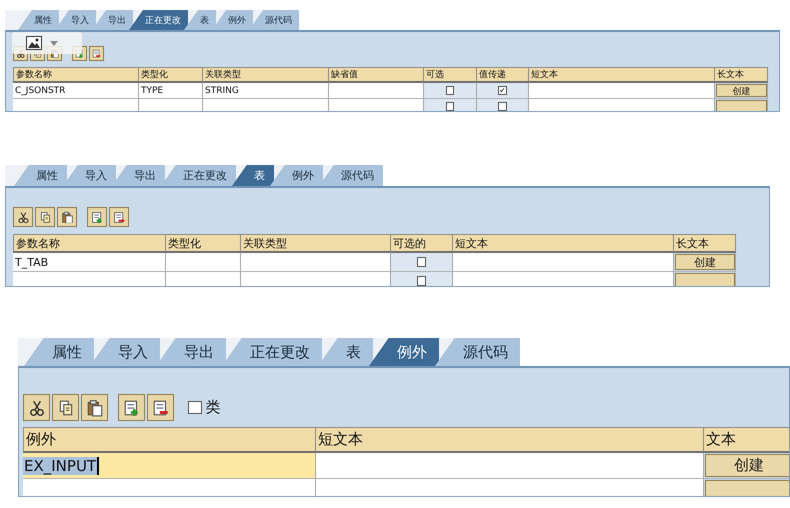 This screenshot has height=508, width=790. I want to click on table-cell, so click(171, 105).